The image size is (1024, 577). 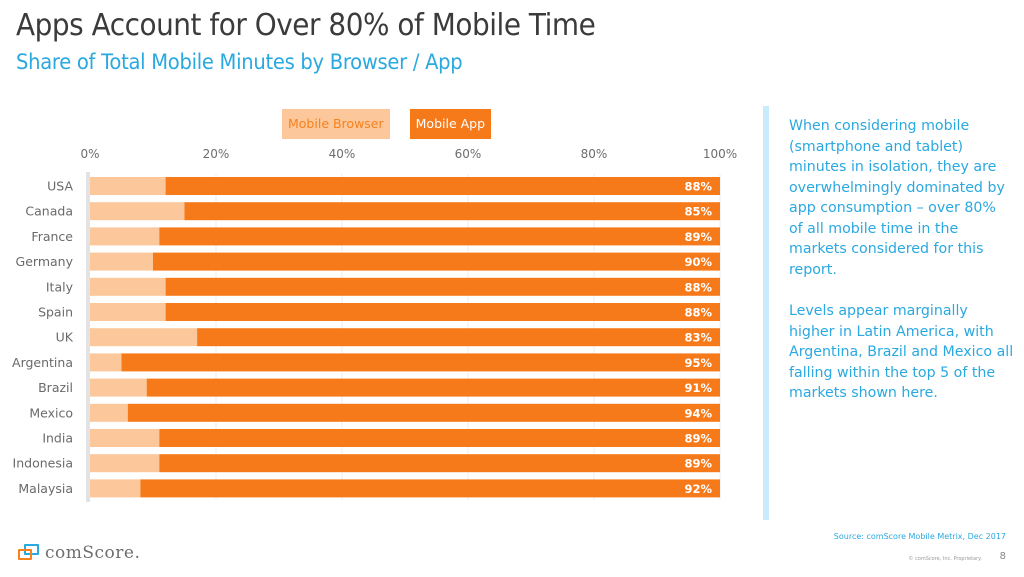 What do you see at coordinates (93, 553) in the screenshot?
I see `comscore-logo-text: comScore.` at bounding box center [93, 553].